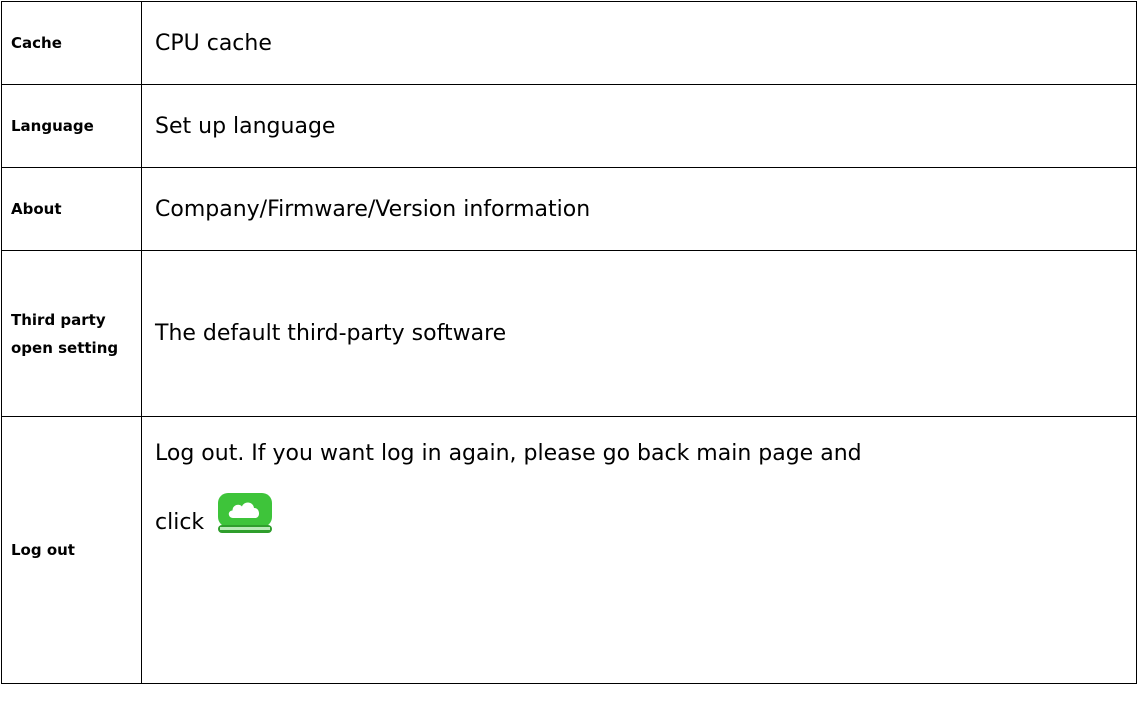 Image resolution: width=1139 pixels, height=717 pixels. What do you see at coordinates (71, 550) in the screenshot?
I see `row-label-logout: Log out` at bounding box center [71, 550].